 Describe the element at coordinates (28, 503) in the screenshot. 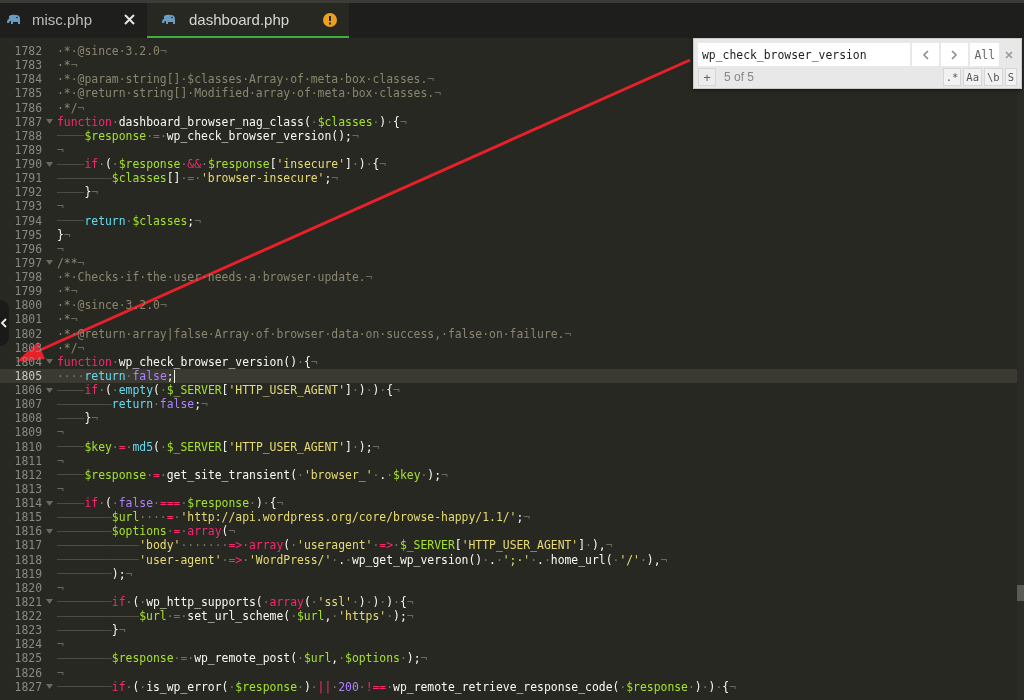

I see `line-number: 1814` at that location.